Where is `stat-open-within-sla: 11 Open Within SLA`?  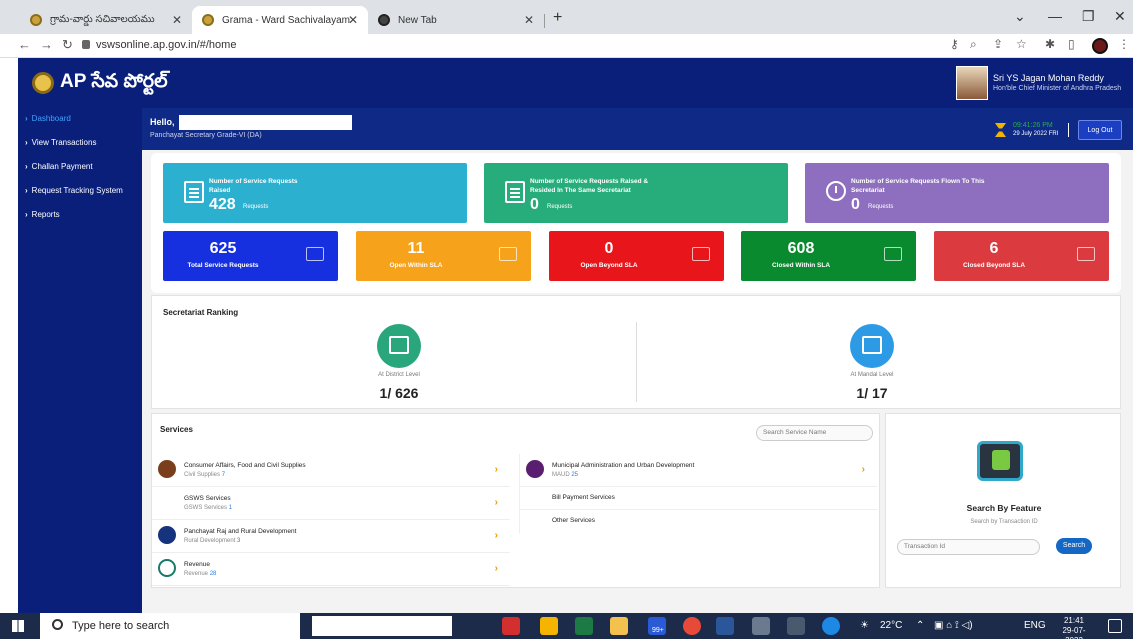 stat-open-within-sla: 11 Open Within SLA is located at coordinates (443, 256).